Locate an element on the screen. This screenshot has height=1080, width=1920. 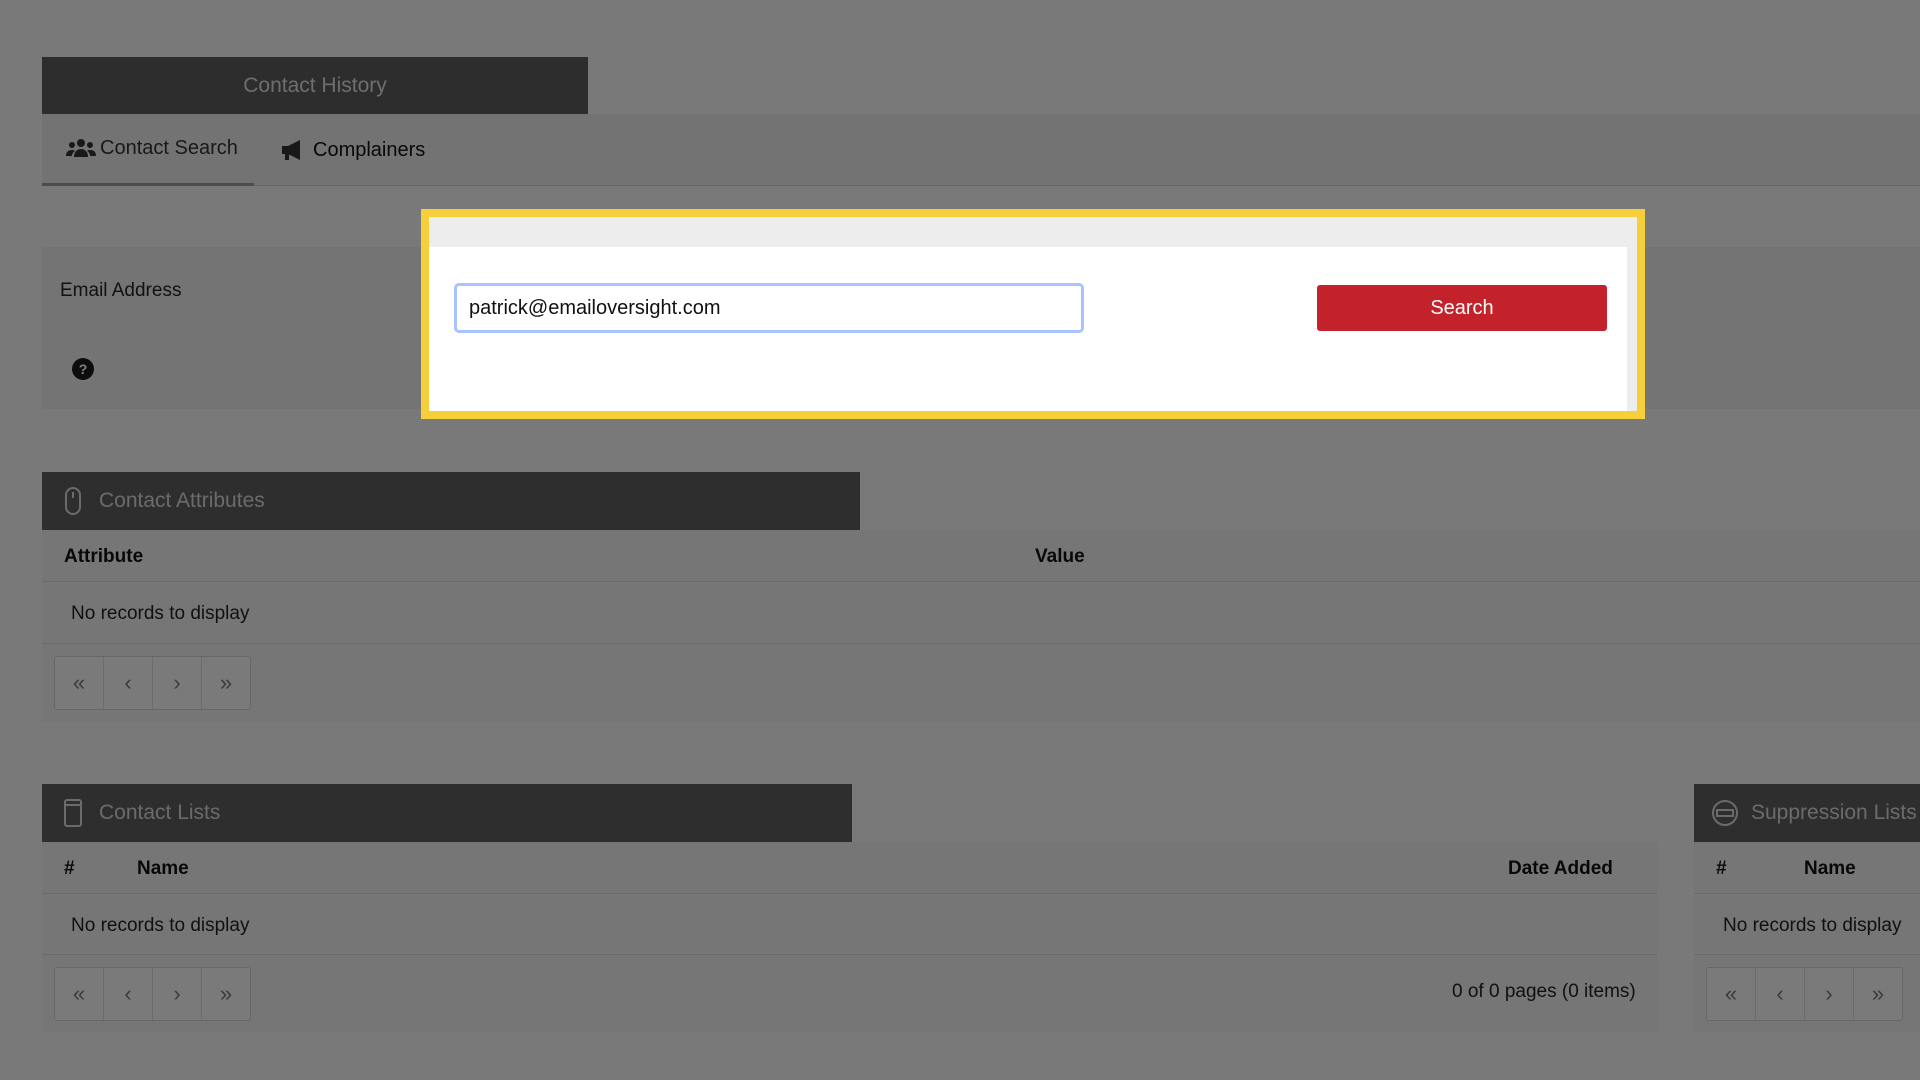
search-button: Search is located at coordinates (1462, 308).